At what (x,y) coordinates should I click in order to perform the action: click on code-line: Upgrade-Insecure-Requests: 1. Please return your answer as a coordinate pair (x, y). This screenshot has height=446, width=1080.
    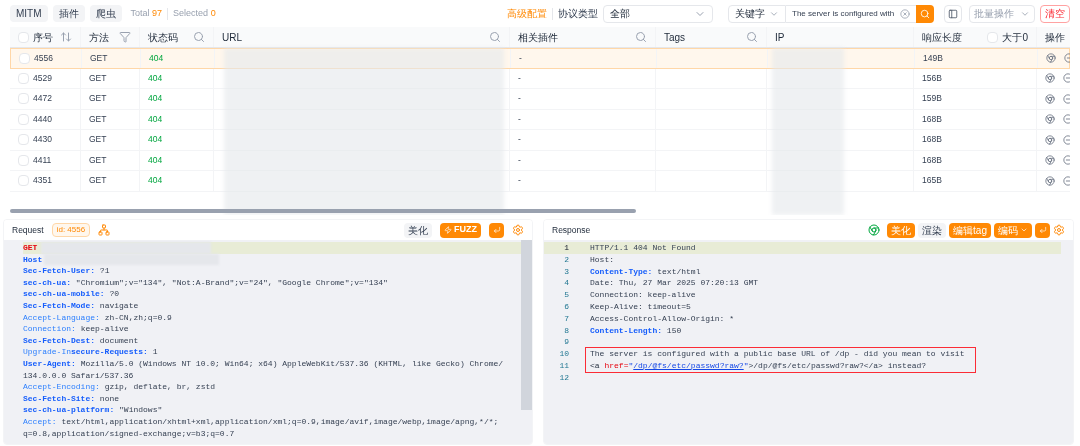
    Looking at the image, I should click on (91, 352).